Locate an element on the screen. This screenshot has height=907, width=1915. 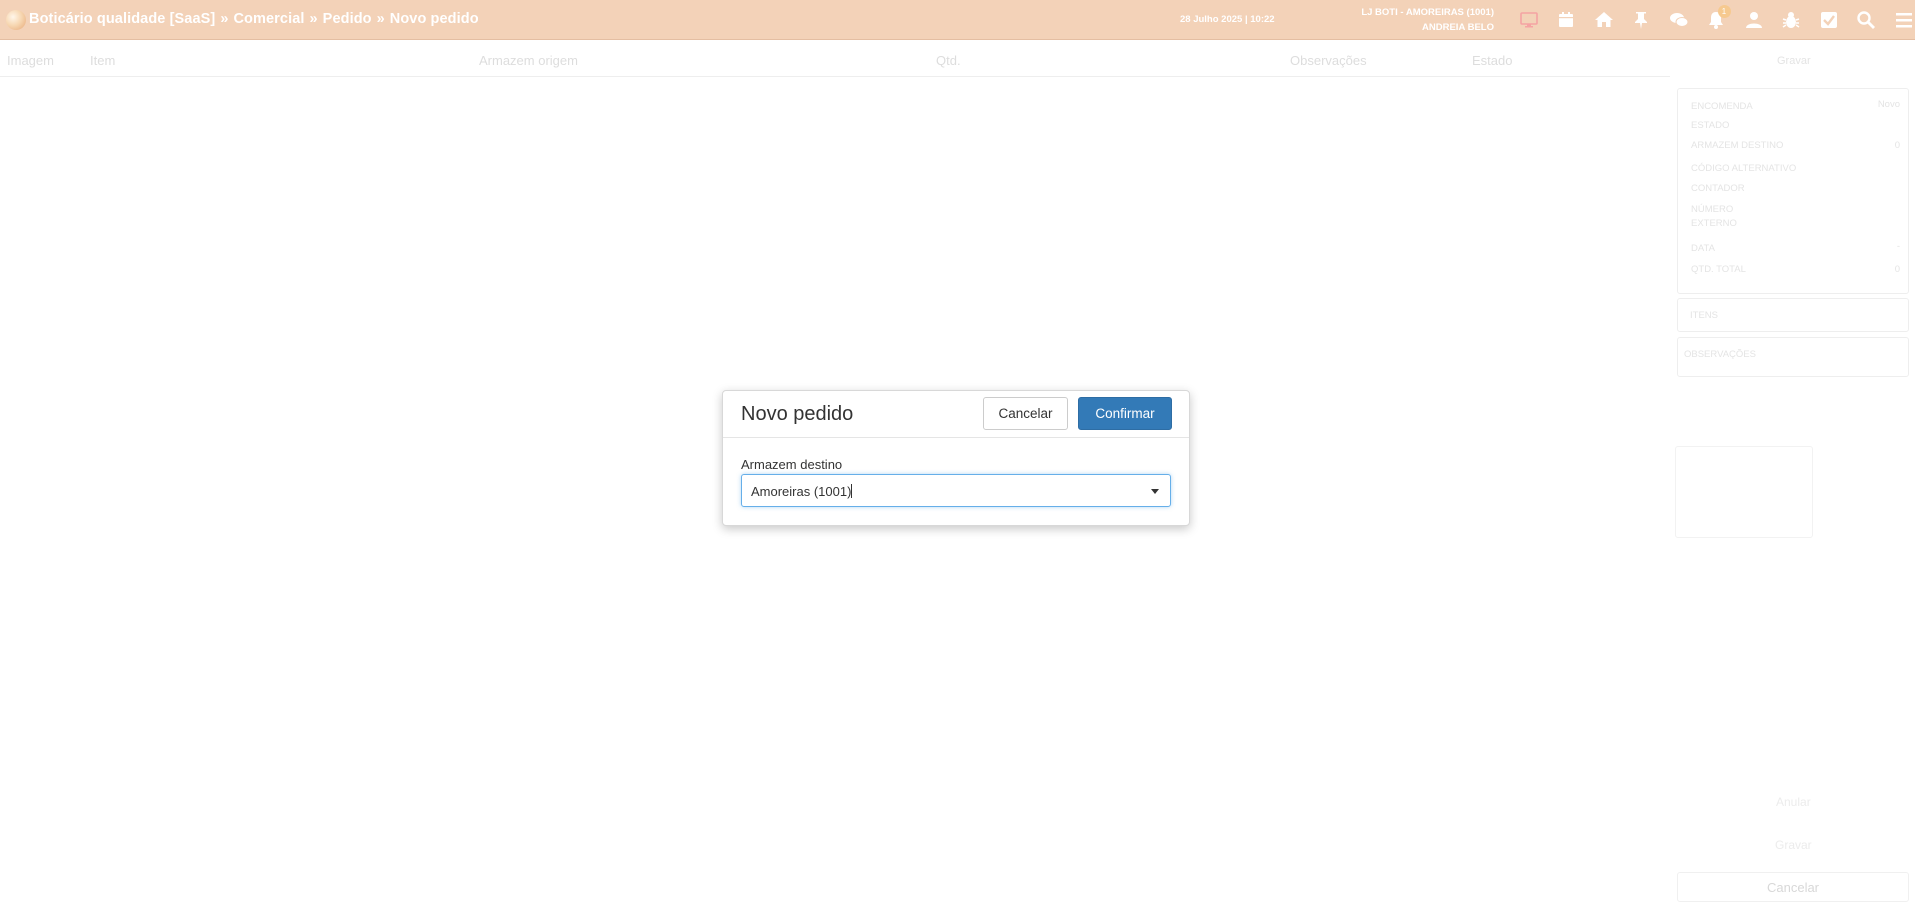
breadcrumb-item-pedido: Pedido is located at coordinates (347, 19).